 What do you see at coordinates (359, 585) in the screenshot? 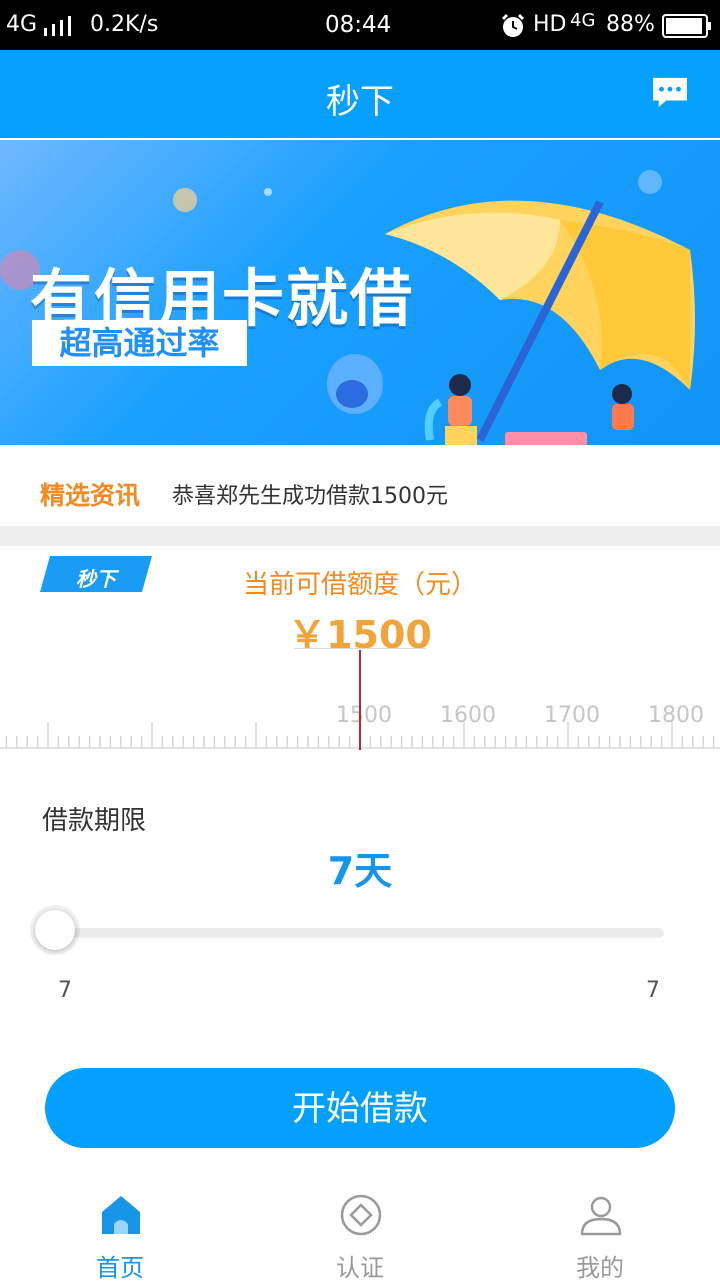
I see `amount-label: 当前可借额度（元）` at bounding box center [359, 585].